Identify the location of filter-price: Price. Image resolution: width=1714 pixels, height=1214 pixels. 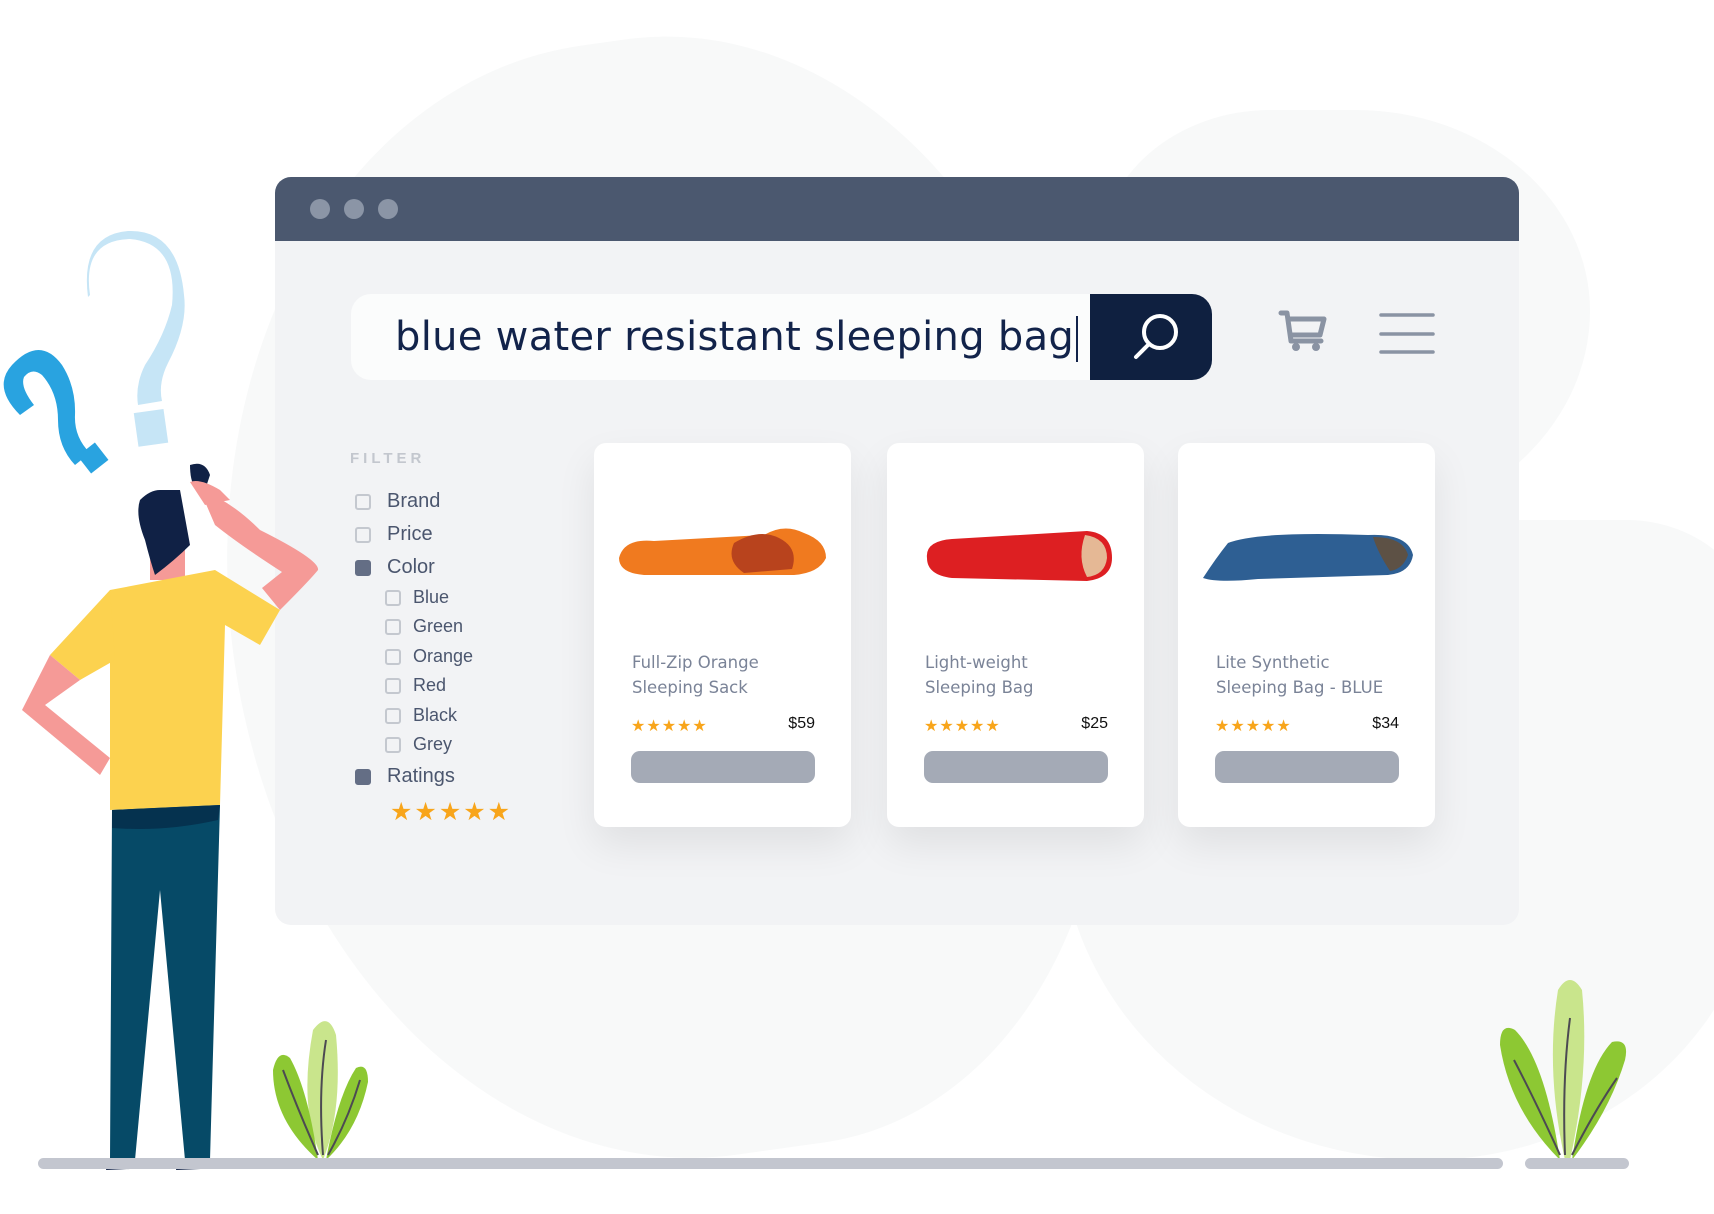
(394, 534).